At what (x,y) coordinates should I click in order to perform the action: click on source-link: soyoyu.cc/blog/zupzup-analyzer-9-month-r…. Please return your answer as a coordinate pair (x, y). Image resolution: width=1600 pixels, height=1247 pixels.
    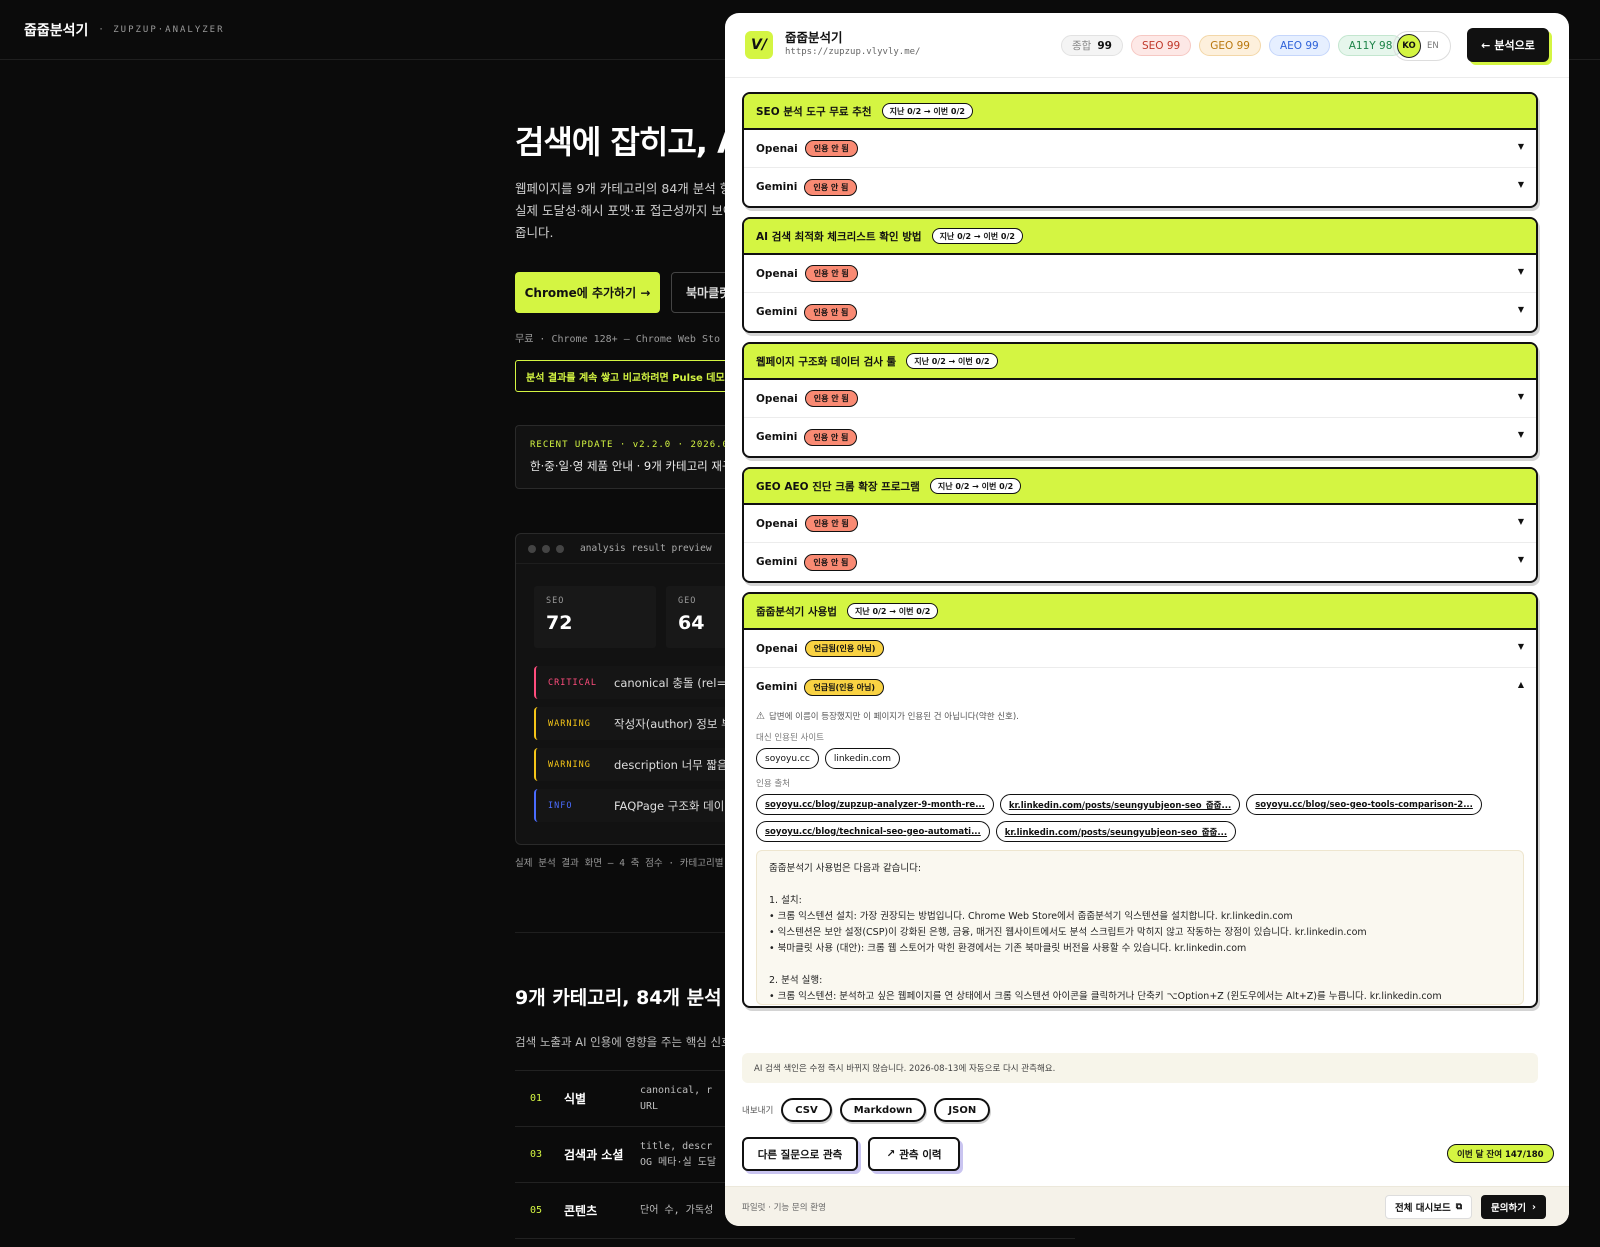
    Looking at the image, I should click on (875, 804).